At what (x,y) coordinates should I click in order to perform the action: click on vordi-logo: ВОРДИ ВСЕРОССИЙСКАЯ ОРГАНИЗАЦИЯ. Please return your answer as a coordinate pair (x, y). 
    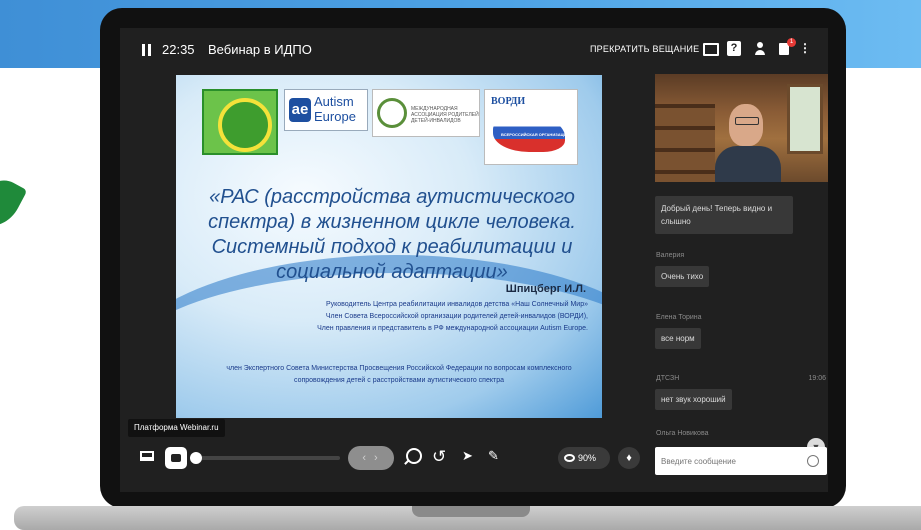
    Looking at the image, I should click on (531, 127).